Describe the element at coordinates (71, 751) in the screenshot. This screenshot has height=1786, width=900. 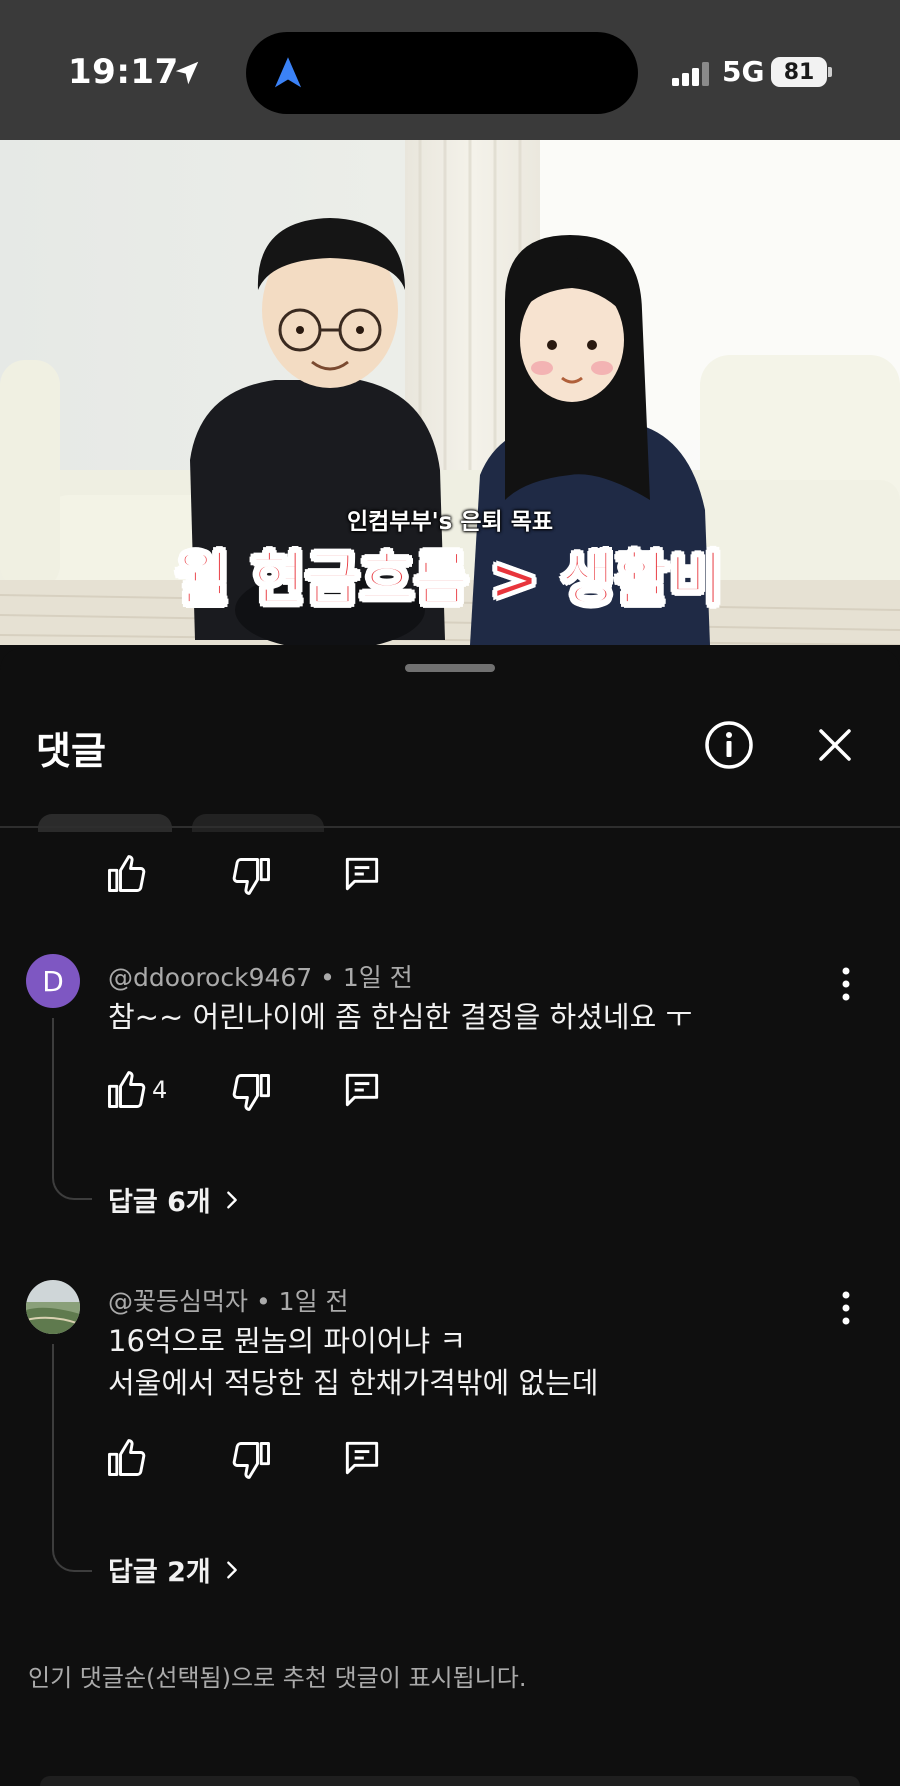
I see `comments-title: 댓글` at that location.